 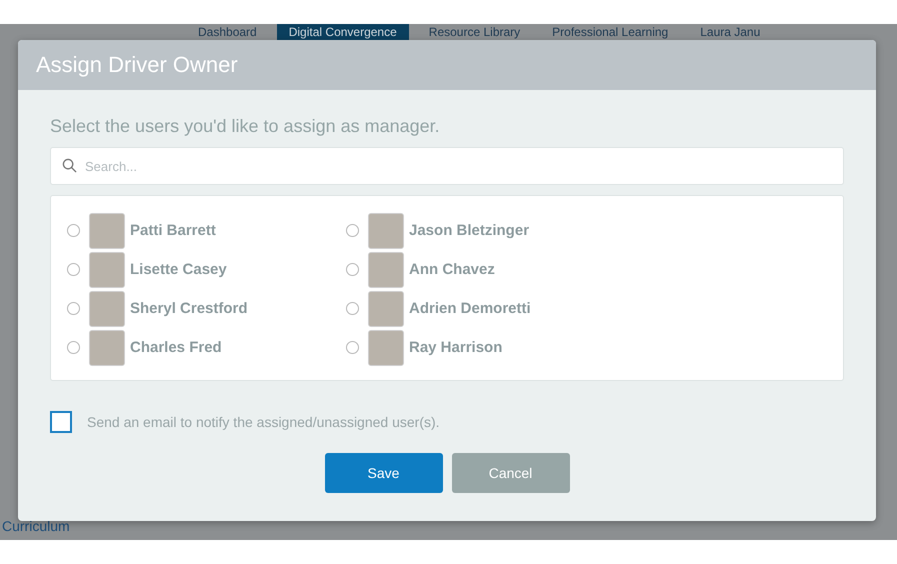 I want to click on user-name: Charles Fred, so click(x=176, y=347).